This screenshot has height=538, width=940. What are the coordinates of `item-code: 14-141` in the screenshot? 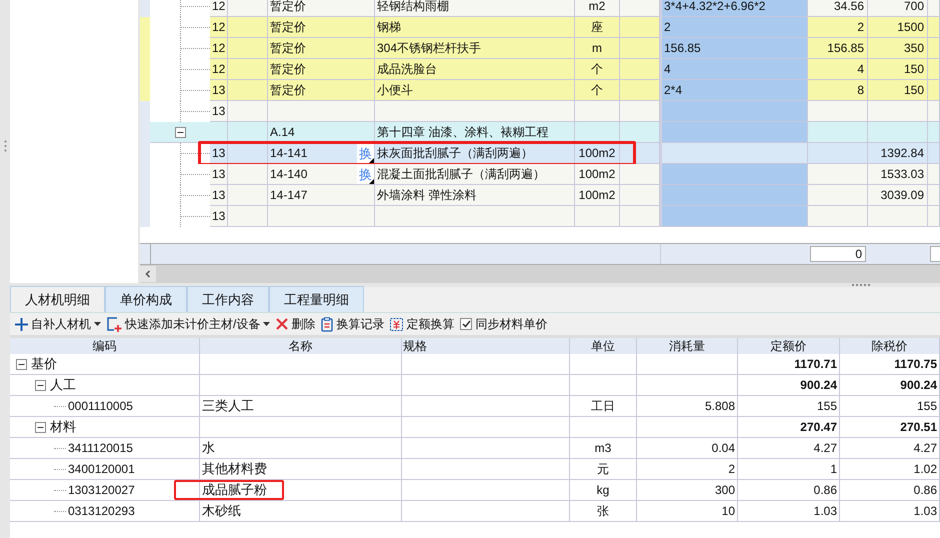 It's located at (289, 153).